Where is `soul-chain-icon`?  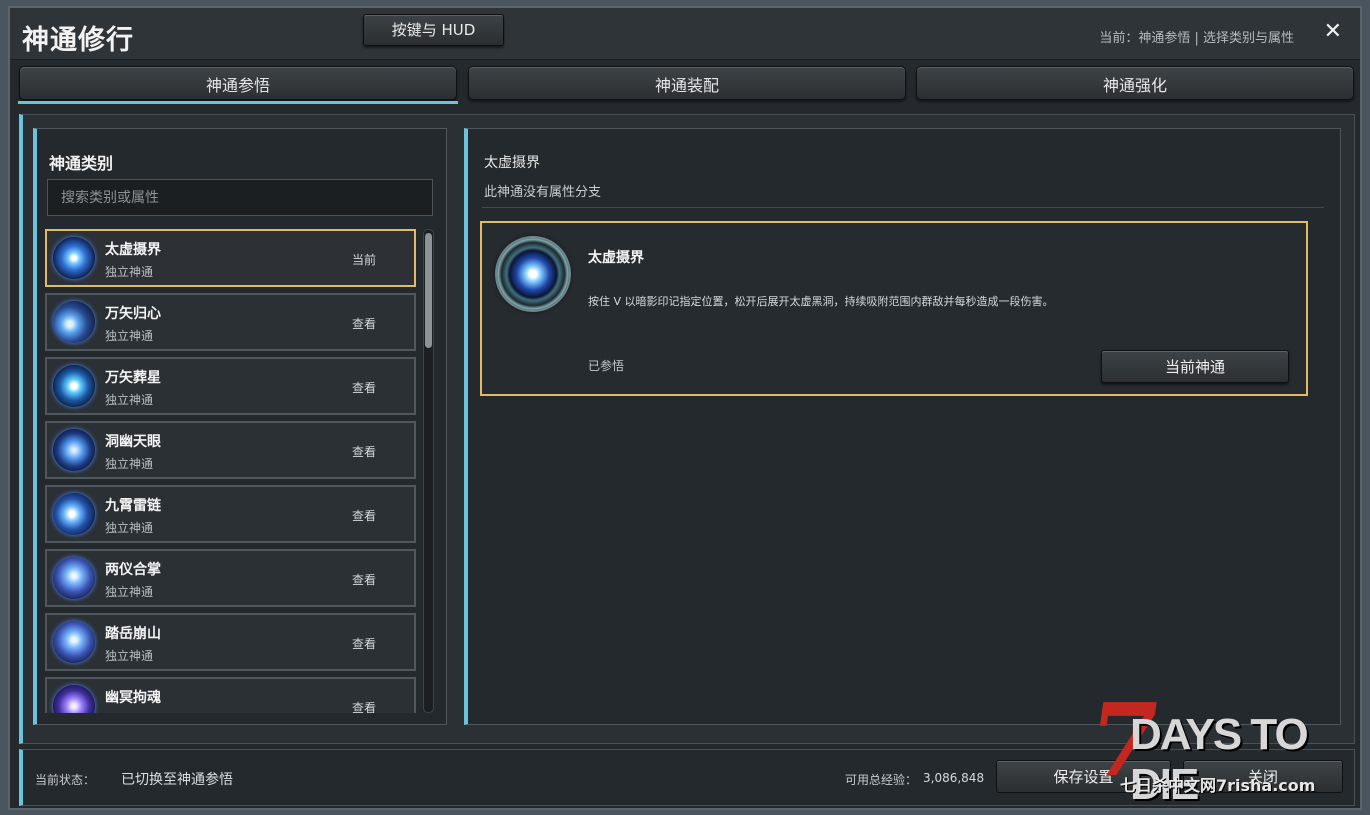
soul-chain-icon is located at coordinates (74, 699).